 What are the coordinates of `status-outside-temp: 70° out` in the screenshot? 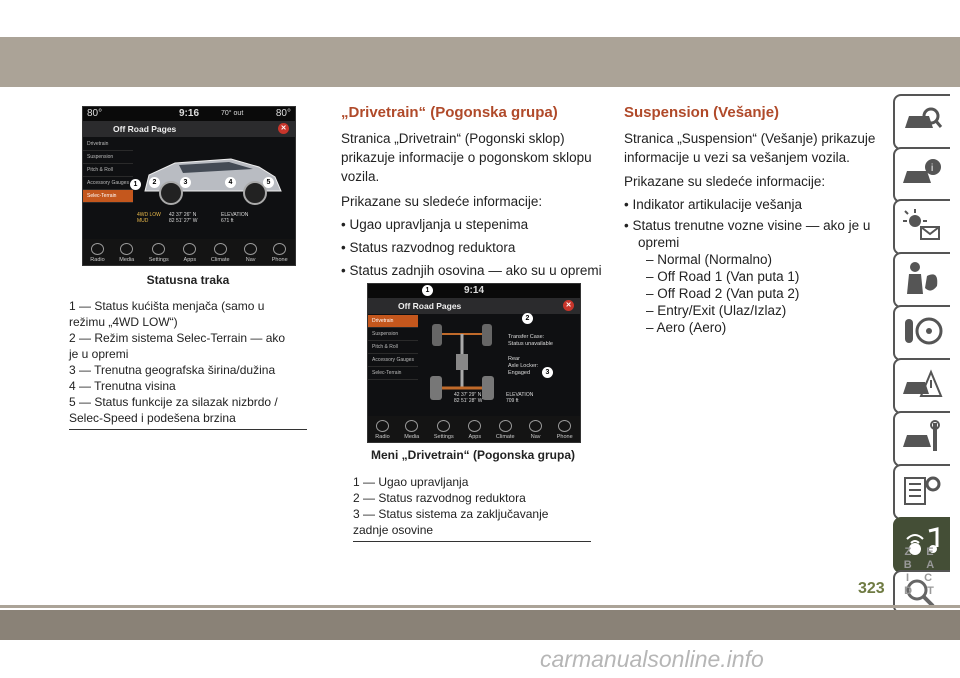 It's located at (232, 113).